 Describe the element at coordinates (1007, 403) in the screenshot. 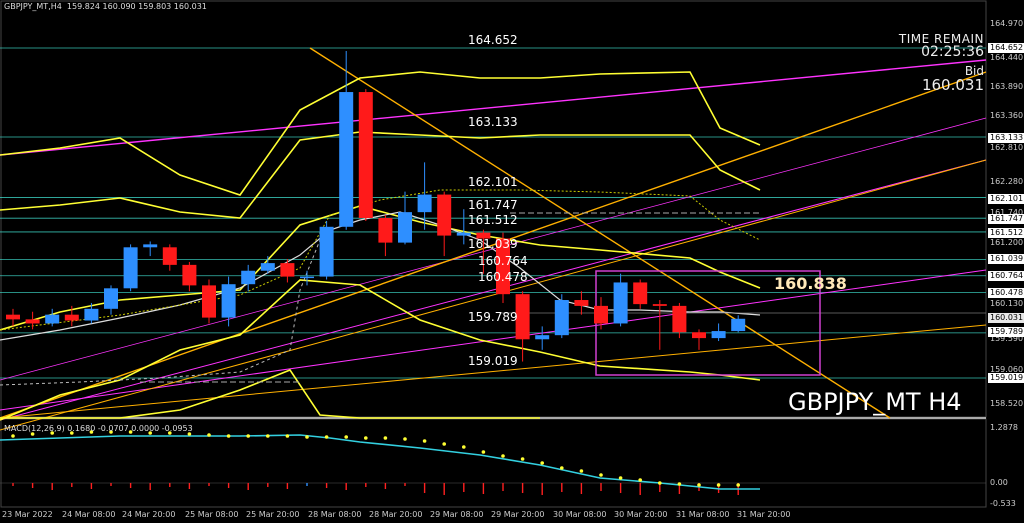

I see `price-axis-tick: 158.520` at that location.